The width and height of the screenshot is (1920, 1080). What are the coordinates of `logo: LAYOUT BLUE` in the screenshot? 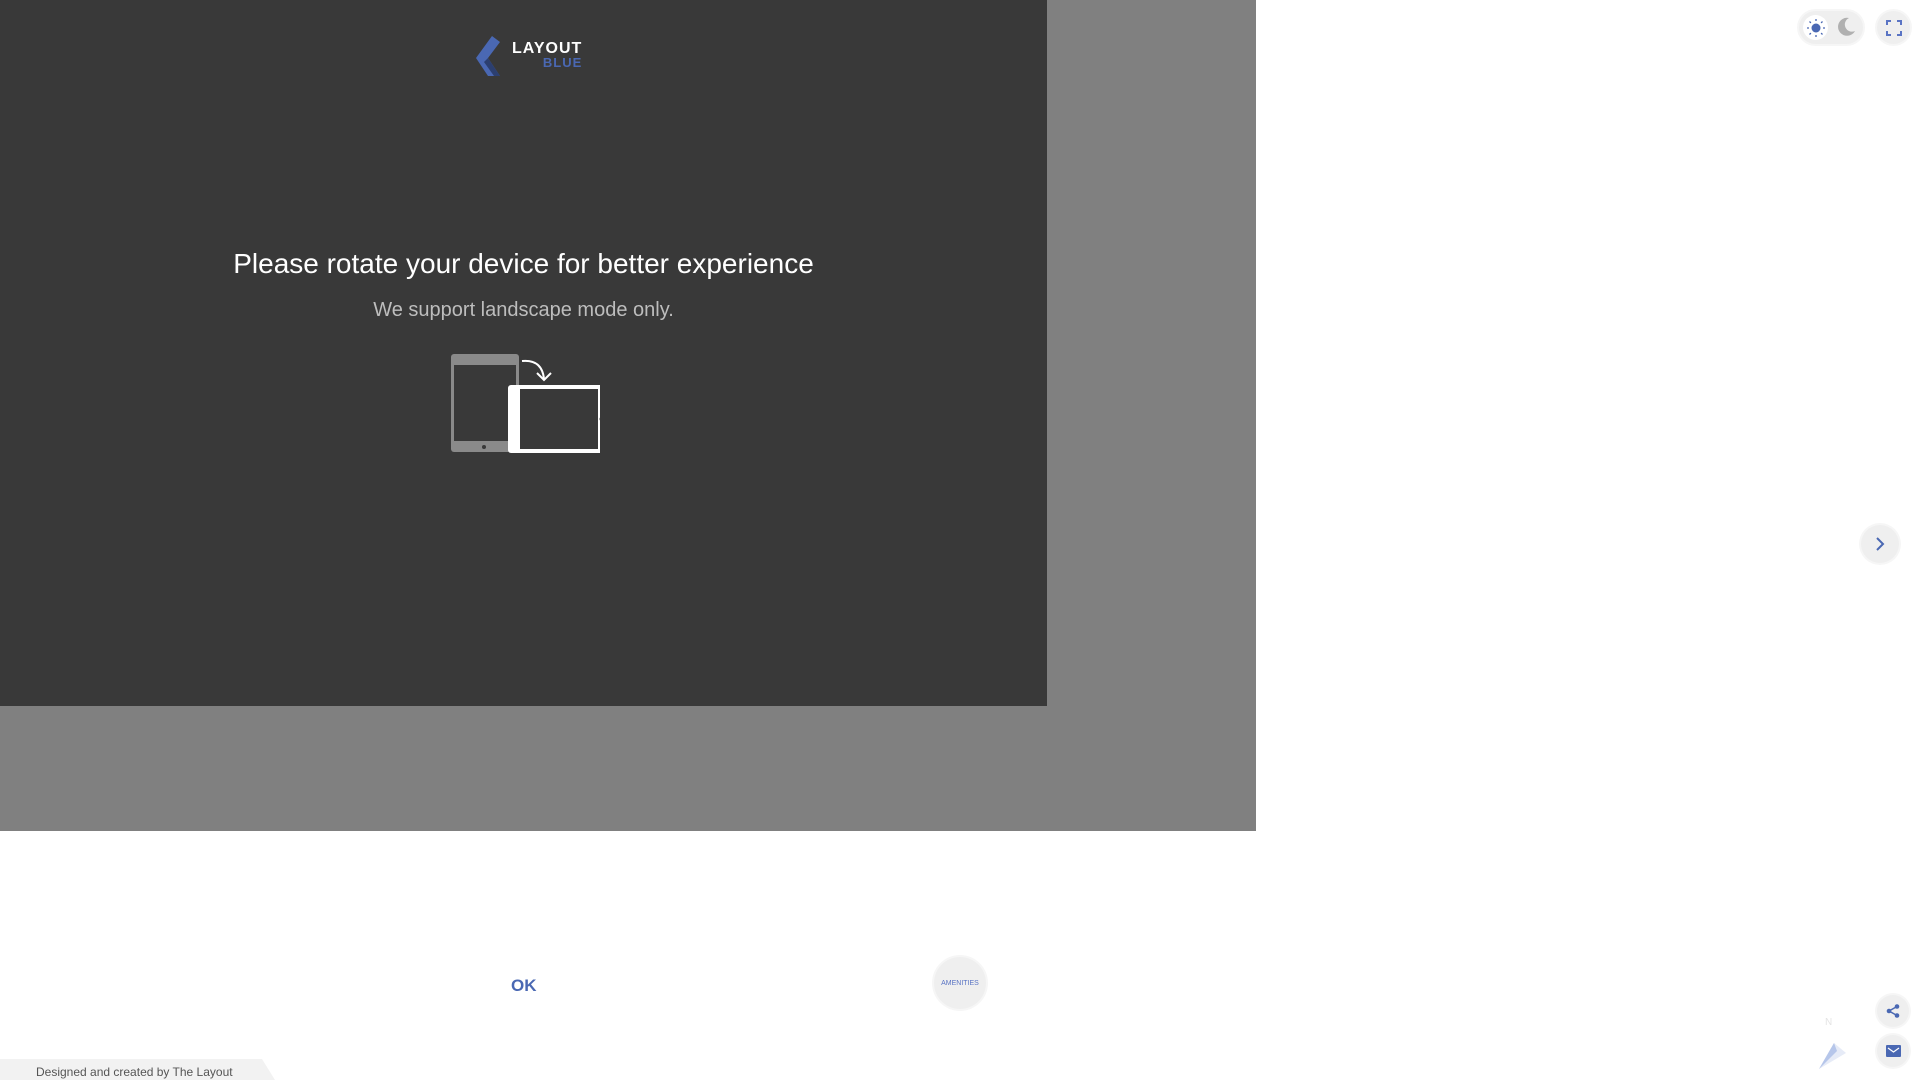 It's located at (527, 56).